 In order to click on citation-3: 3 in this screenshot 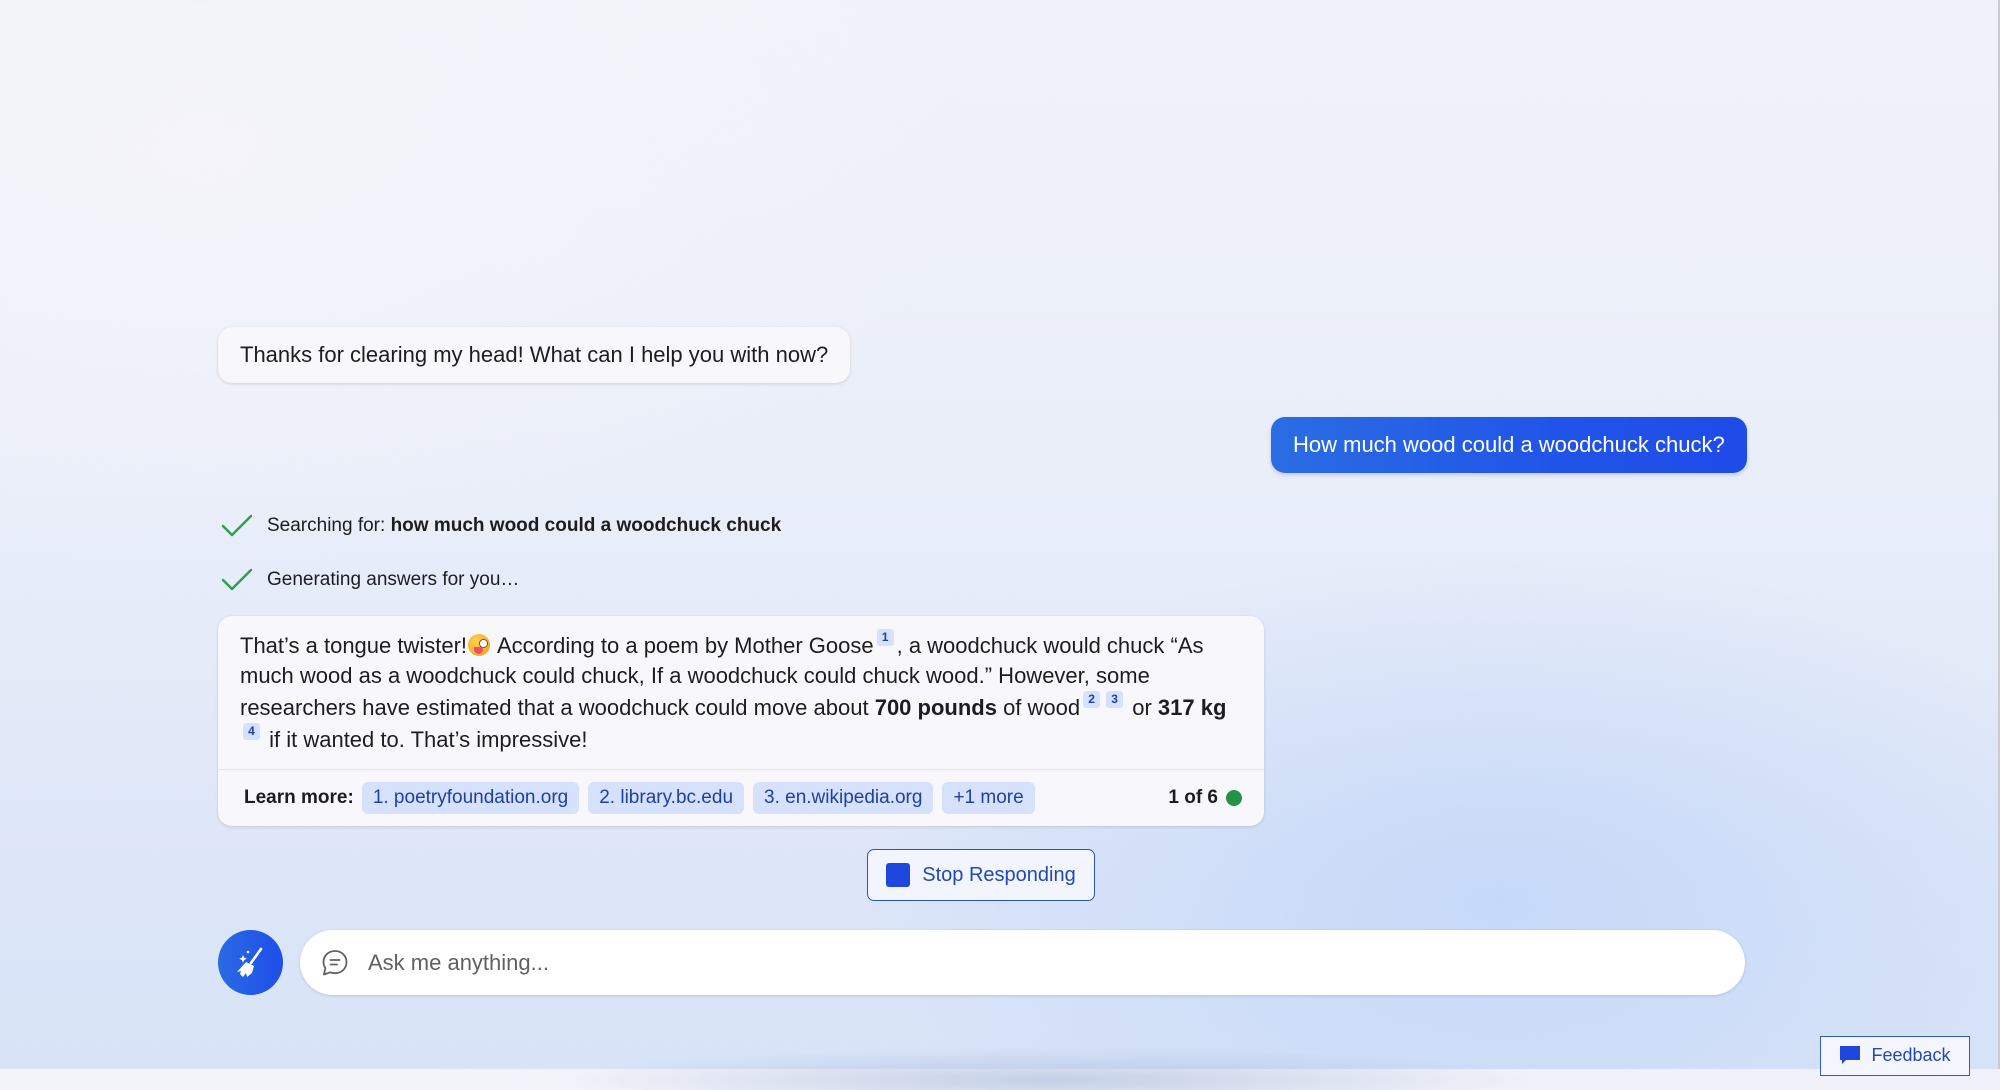, I will do `click(1115, 699)`.